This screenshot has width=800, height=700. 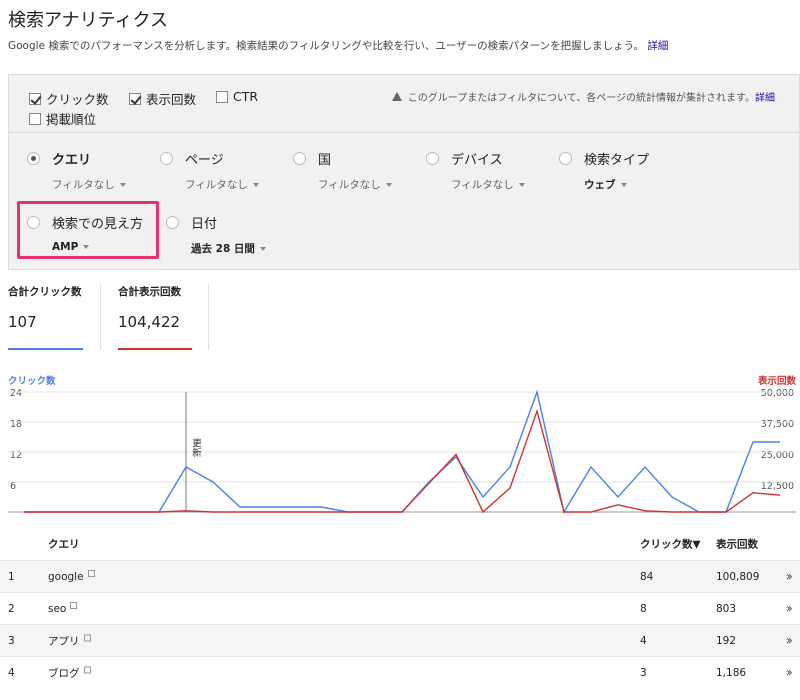 What do you see at coordinates (600, 184) in the screenshot?
I see `dimension-search-type-filter: ウェブ` at bounding box center [600, 184].